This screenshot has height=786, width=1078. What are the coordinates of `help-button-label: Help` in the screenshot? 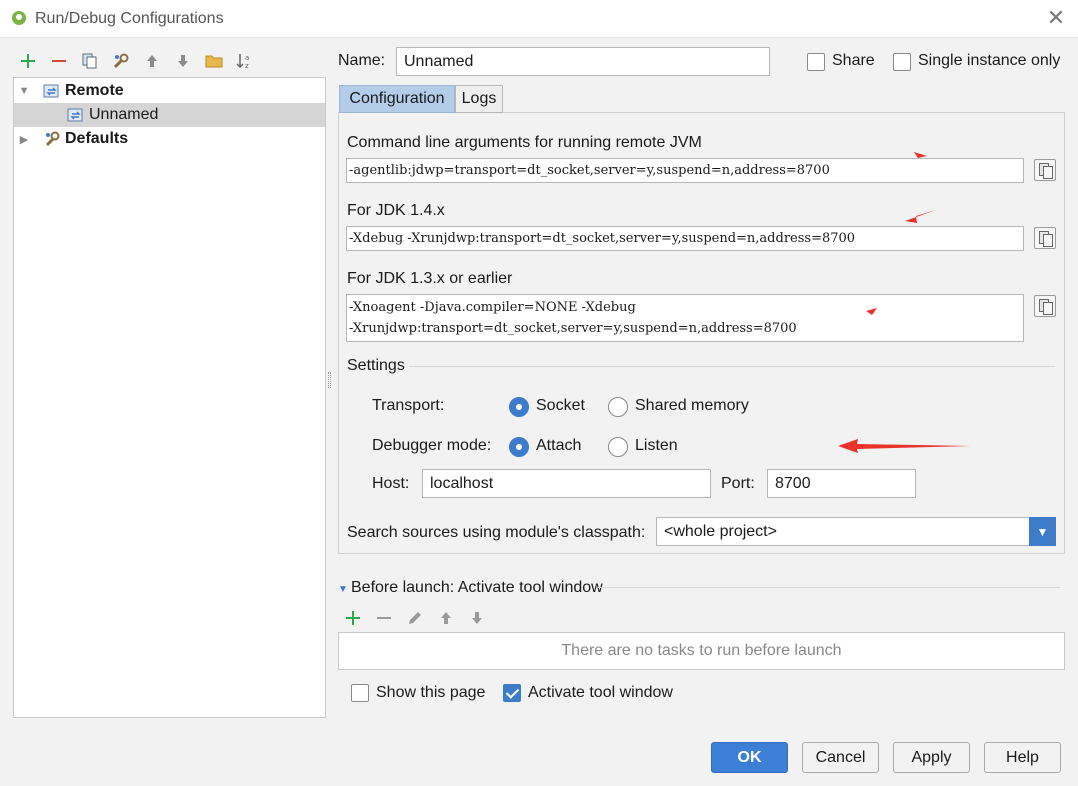 It's located at (1022, 757).